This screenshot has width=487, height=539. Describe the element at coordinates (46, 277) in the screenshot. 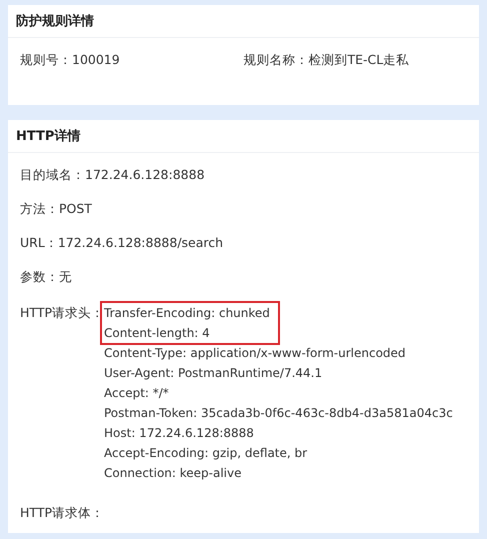

I see `field-text: 参数：无` at that location.